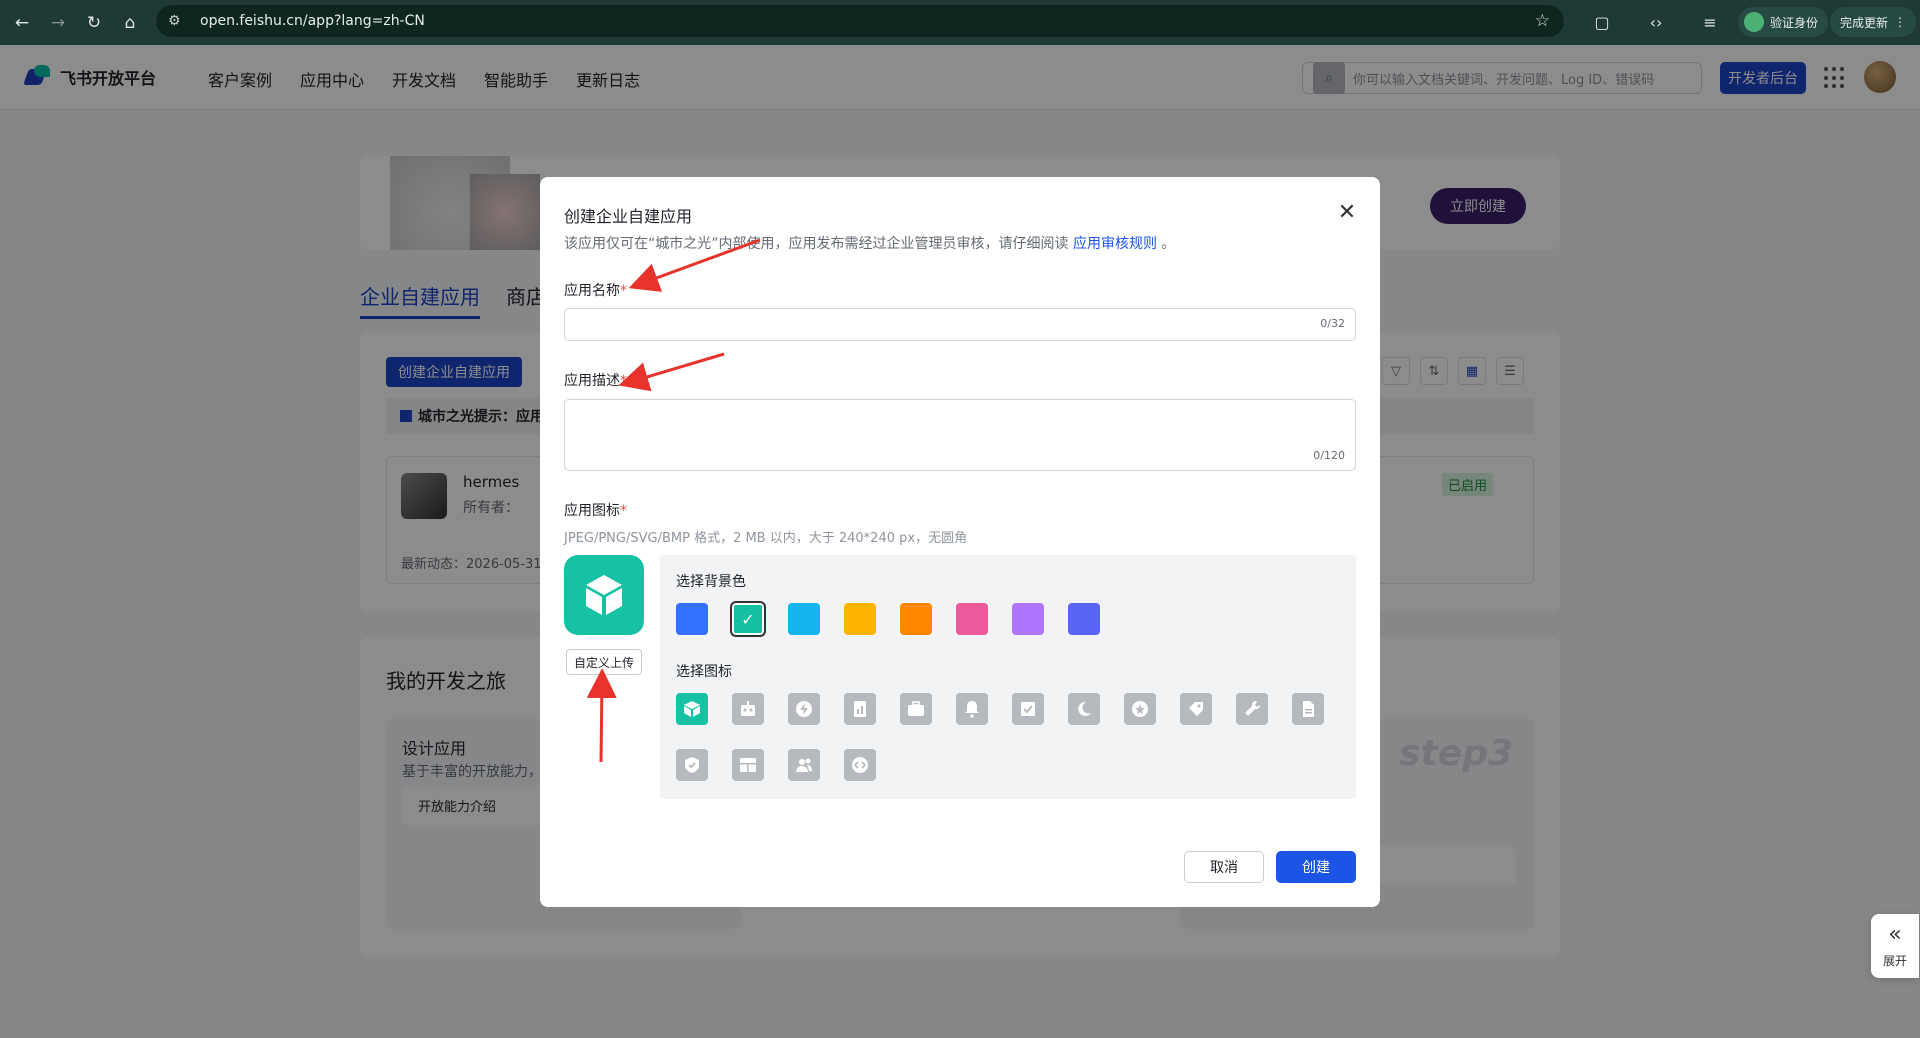  I want to click on tag-icon, so click(1196, 709).